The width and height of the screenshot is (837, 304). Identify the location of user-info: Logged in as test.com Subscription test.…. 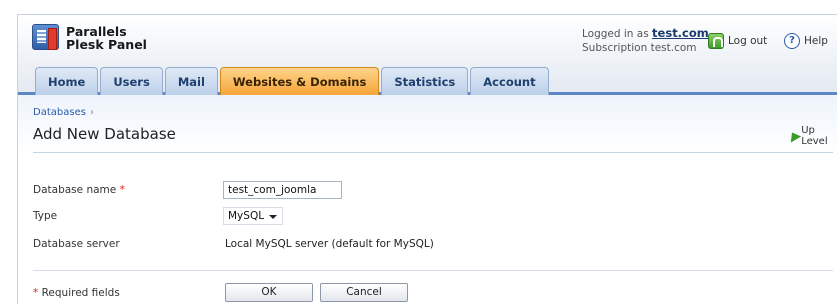
(645, 40).